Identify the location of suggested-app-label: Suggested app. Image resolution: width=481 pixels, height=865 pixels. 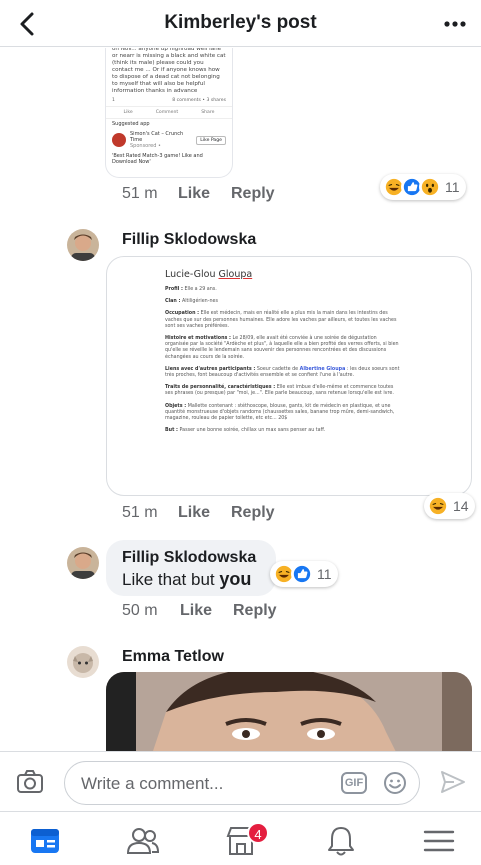
(131, 124).